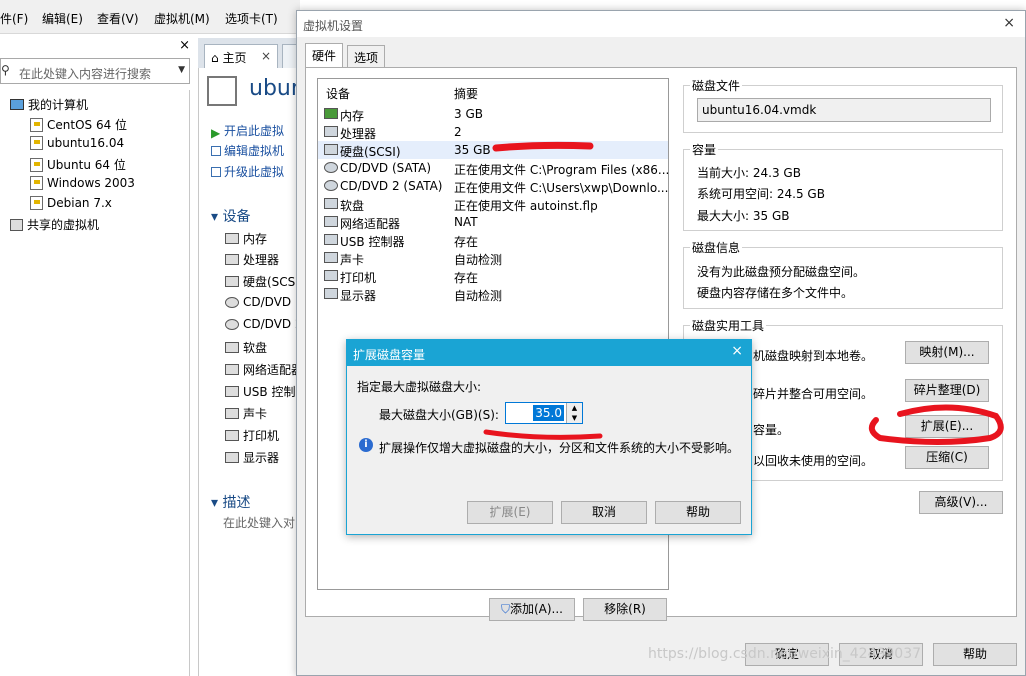 The image size is (1026, 676). What do you see at coordinates (543, 434) in the screenshot?
I see `annotation-underline-size` at bounding box center [543, 434].